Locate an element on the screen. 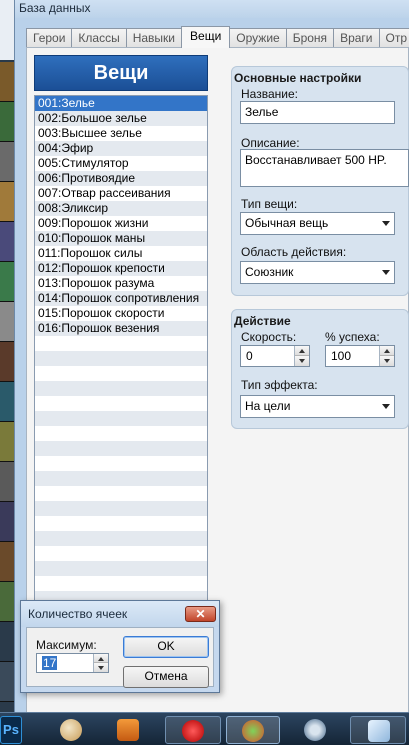  item-type-label: Тип вещи: is located at coordinates (269, 204).